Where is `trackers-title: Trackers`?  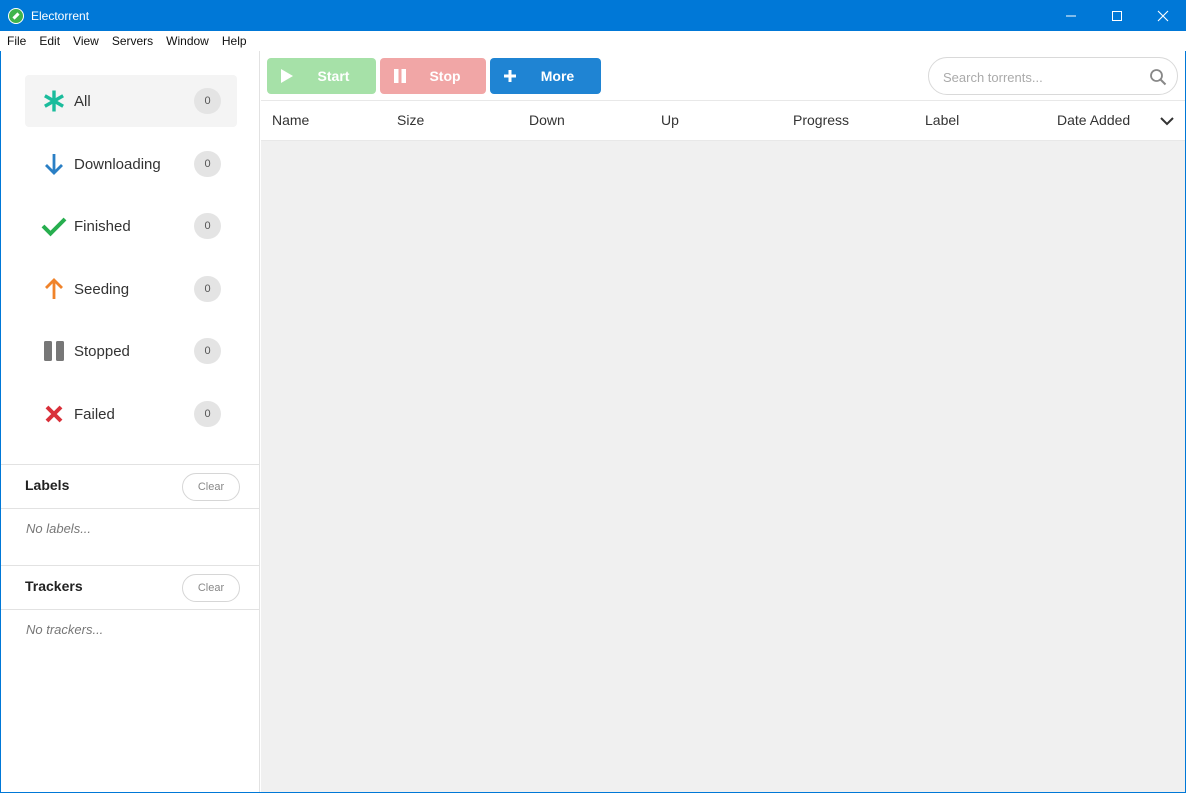 trackers-title: Trackers is located at coordinates (54, 586).